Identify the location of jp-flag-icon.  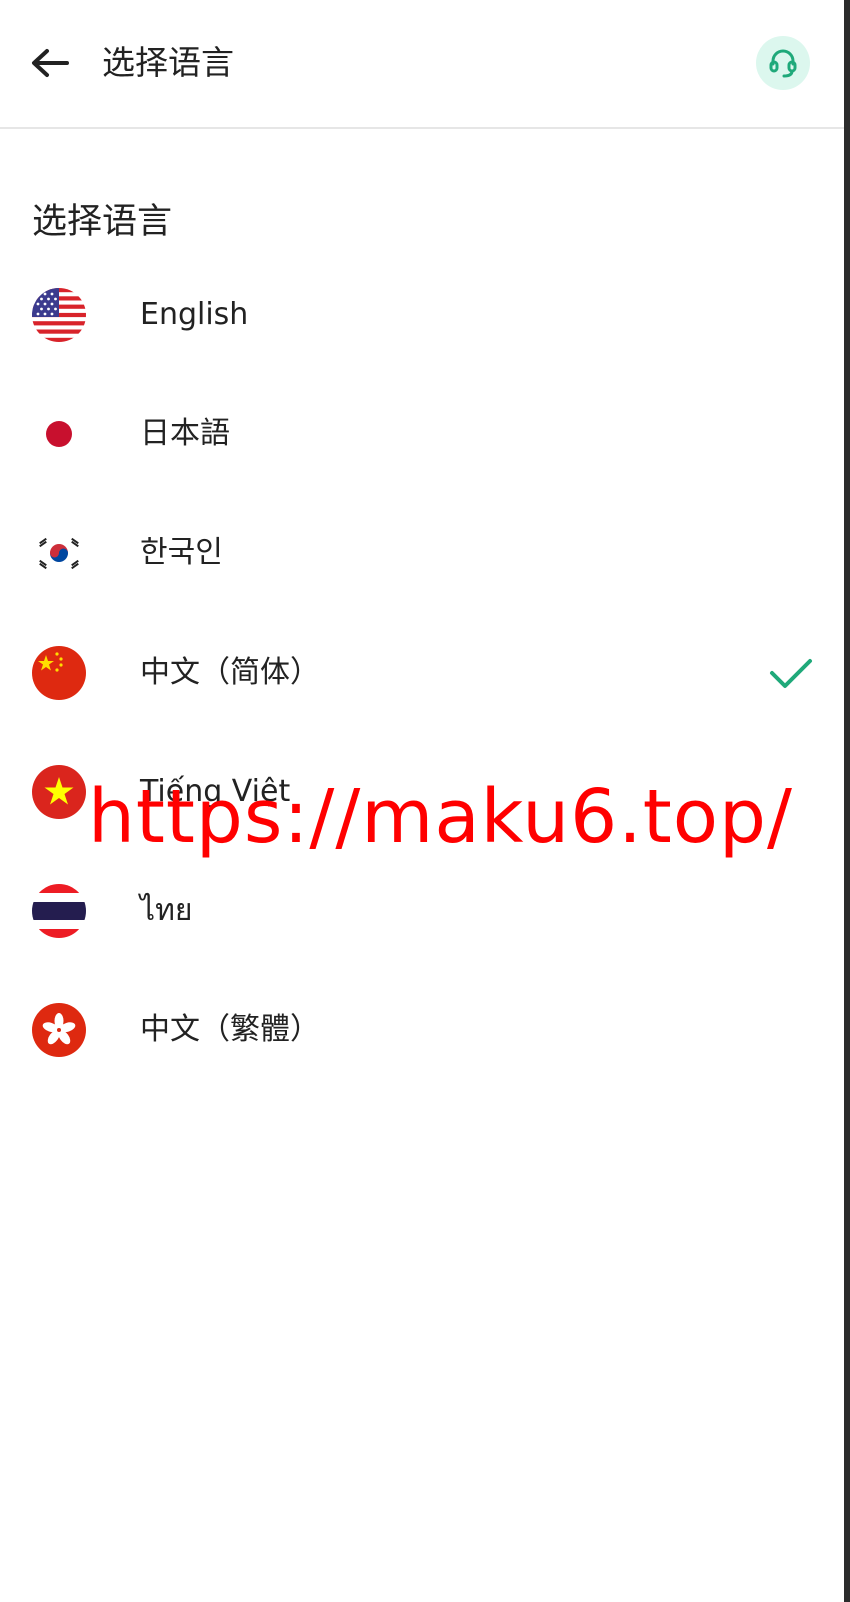
(59, 434).